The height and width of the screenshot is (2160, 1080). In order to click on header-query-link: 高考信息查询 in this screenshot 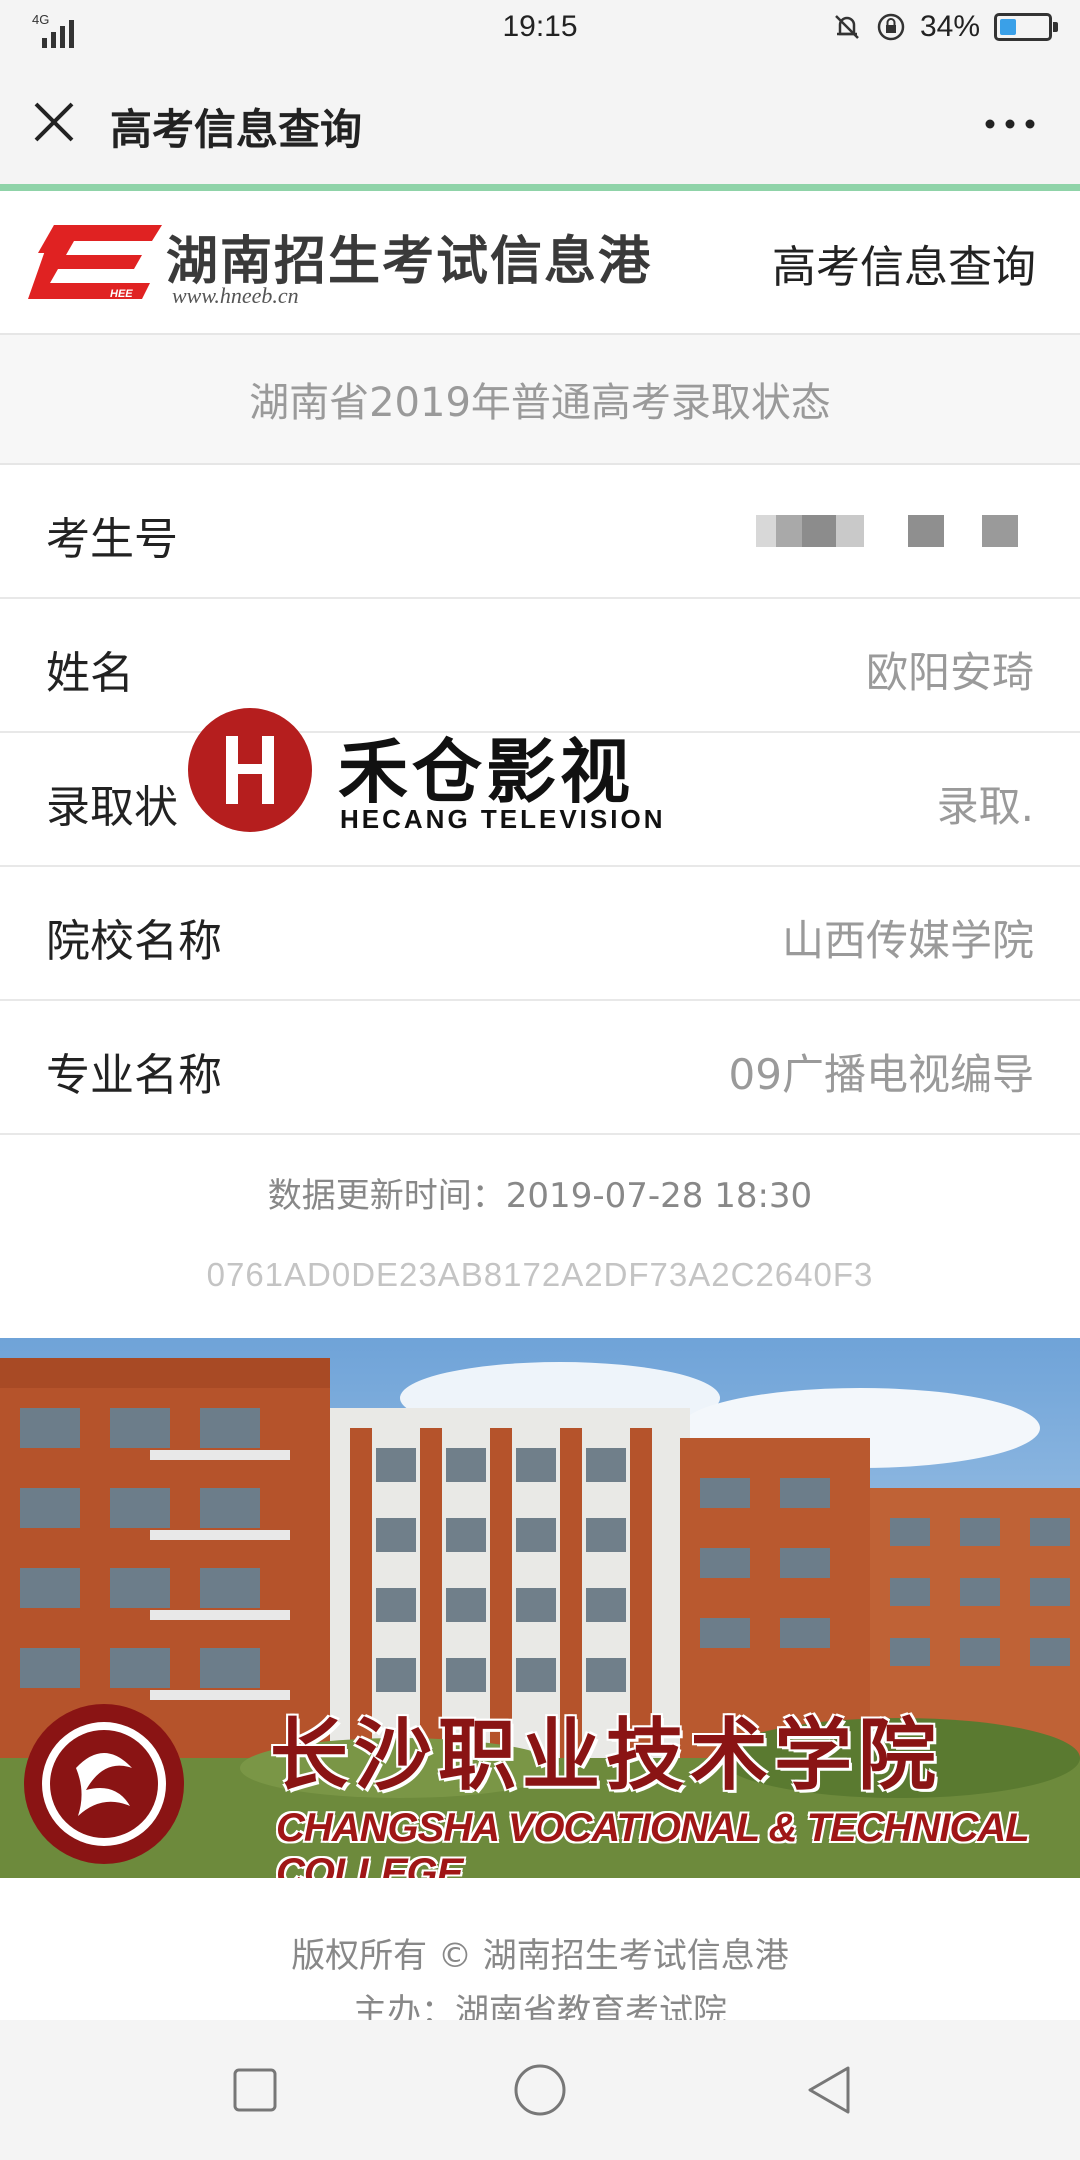, I will do `click(904, 263)`.